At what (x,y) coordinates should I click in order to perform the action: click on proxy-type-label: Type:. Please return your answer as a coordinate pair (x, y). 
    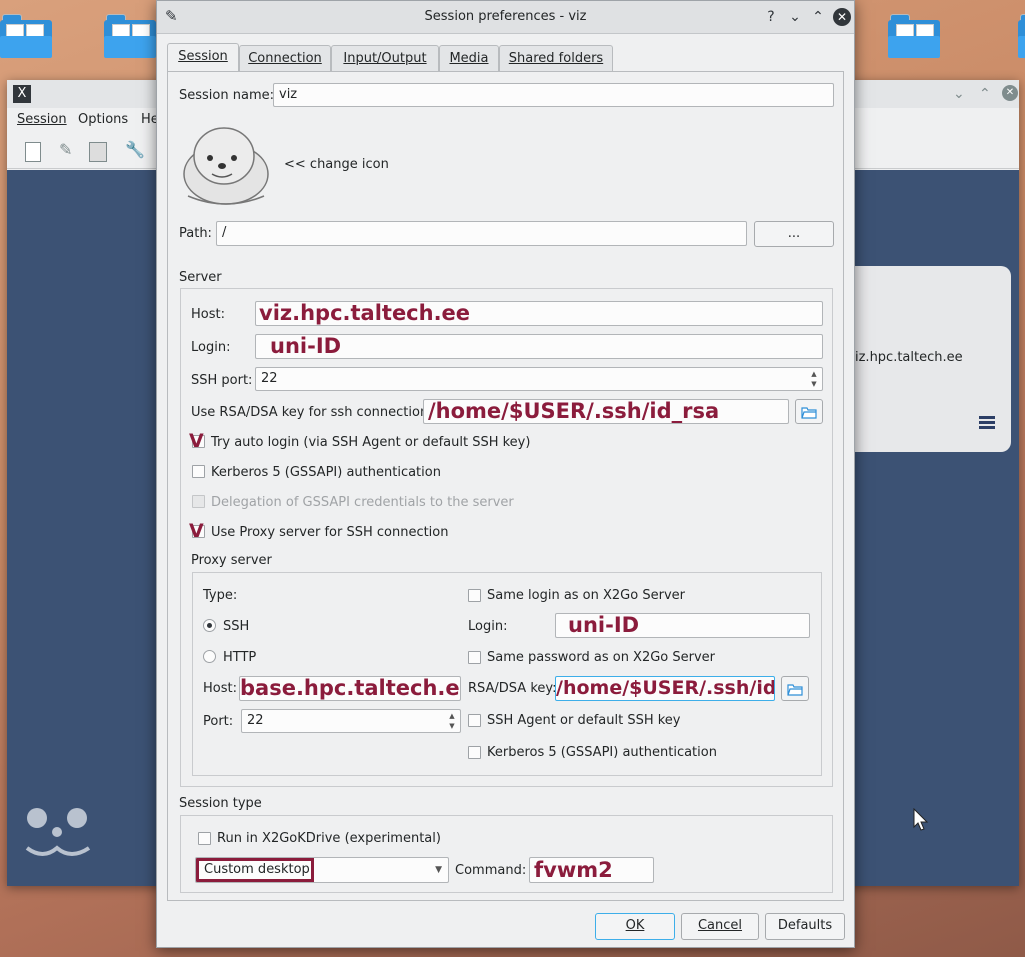
    Looking at the image, I should click on (220, 595).